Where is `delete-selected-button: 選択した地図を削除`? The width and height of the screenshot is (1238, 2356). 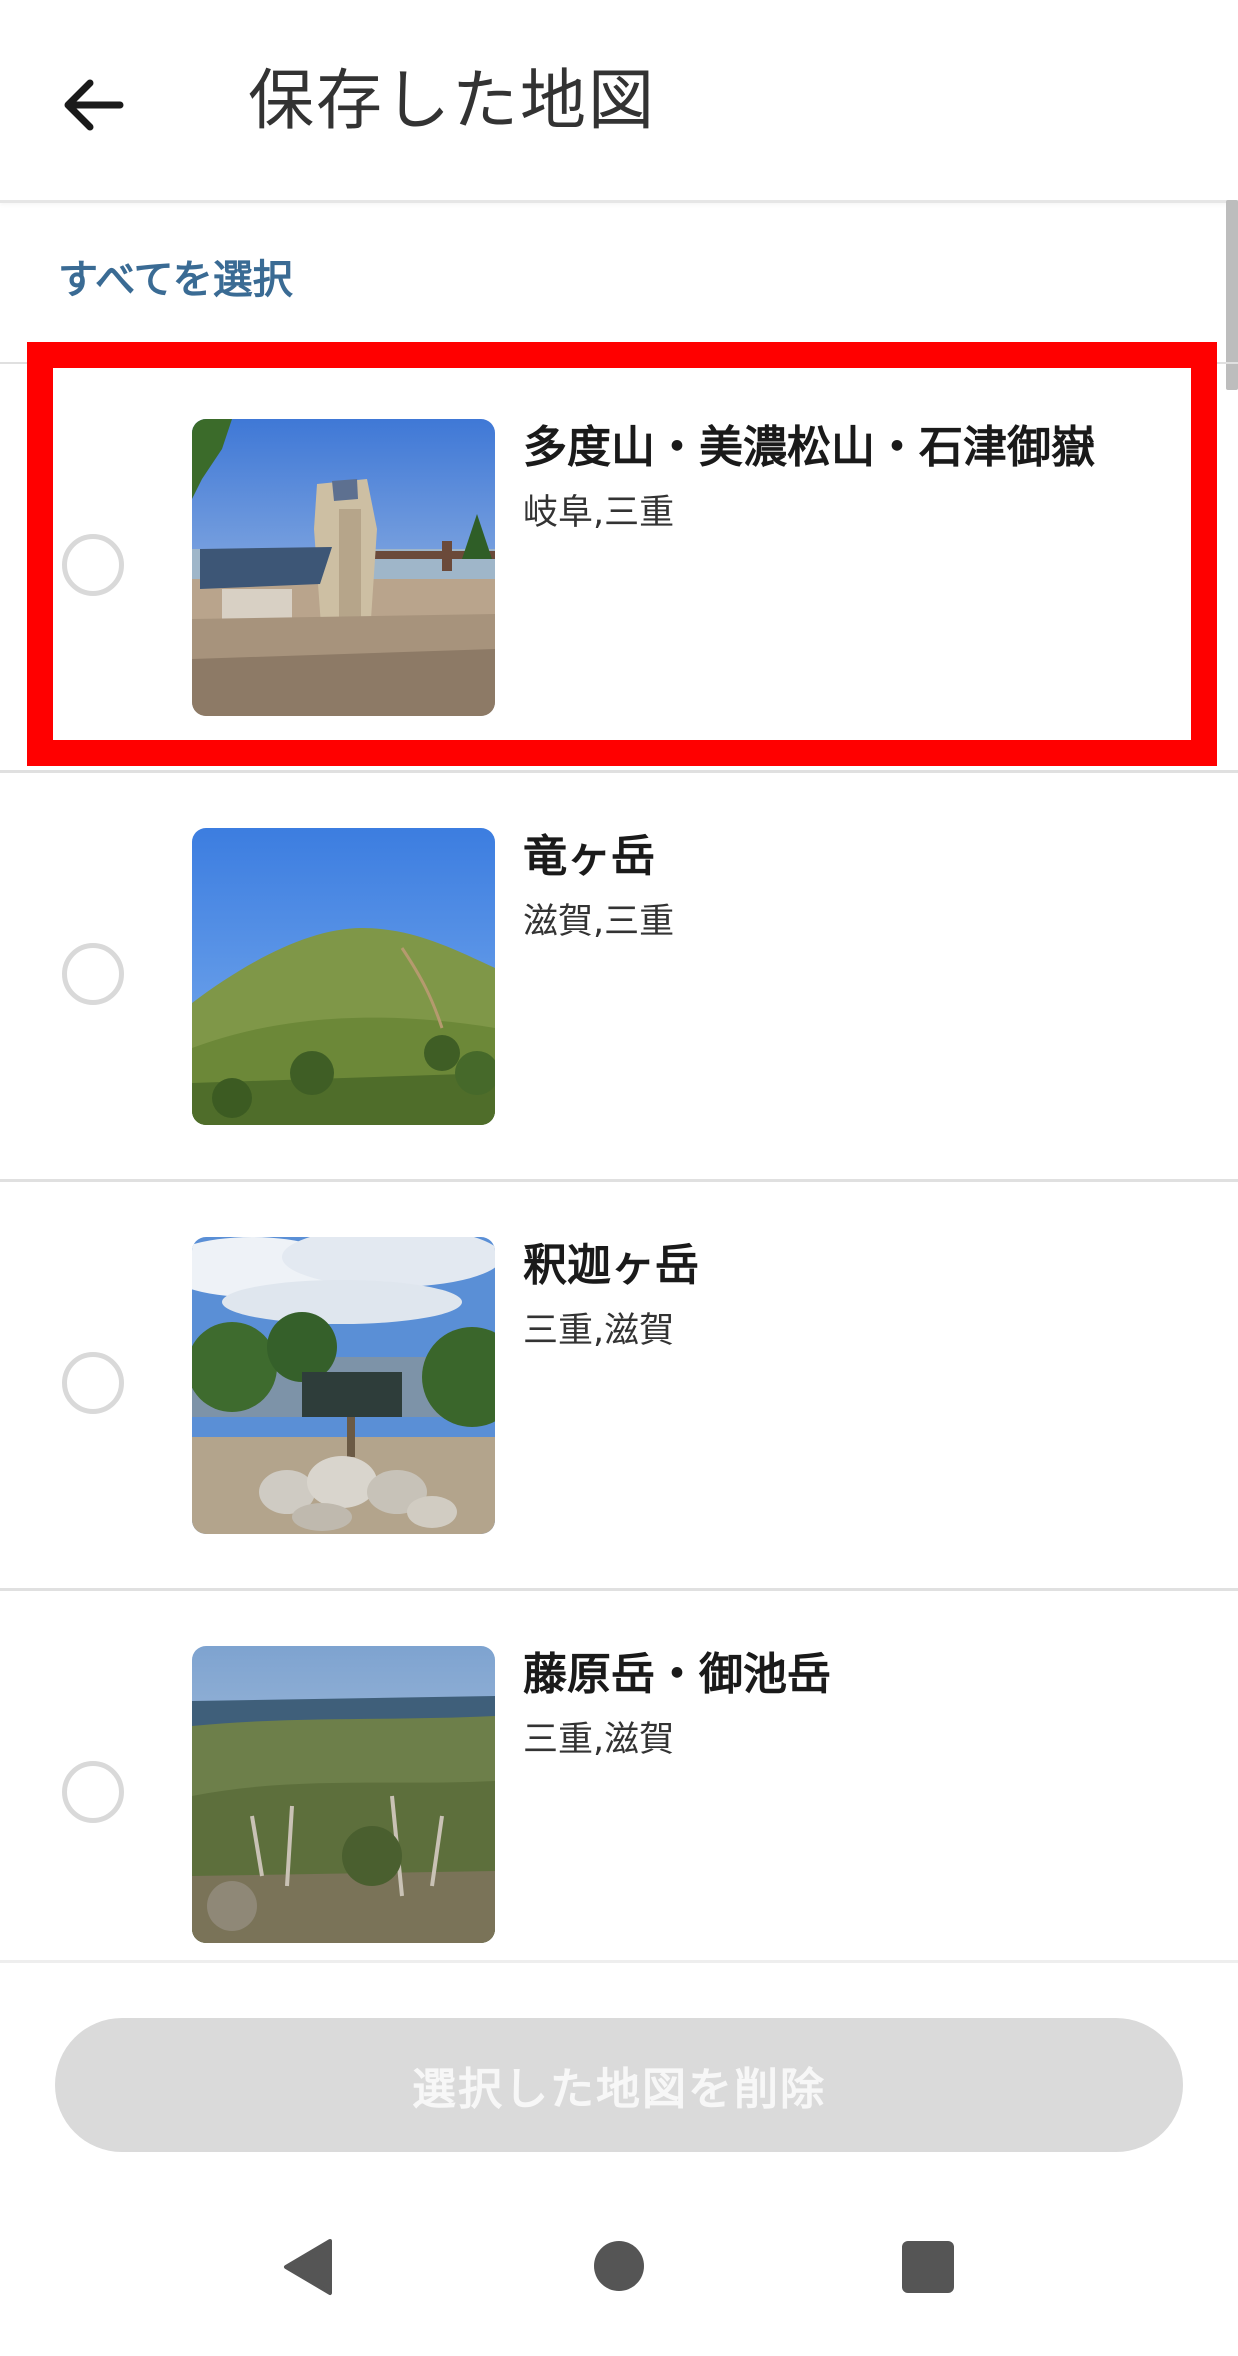 delete-selected-button: 選択した地図を削除 is located at coordinates (619, 2085).